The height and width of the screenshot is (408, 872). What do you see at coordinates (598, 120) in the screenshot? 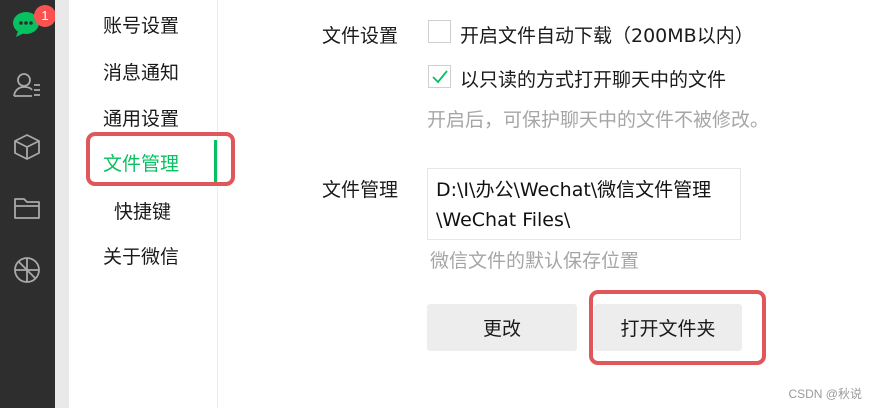
I see `file-settings-hint: 开启后，可保护聊天中的文件不被修改。` at bounding box center [598, 120].